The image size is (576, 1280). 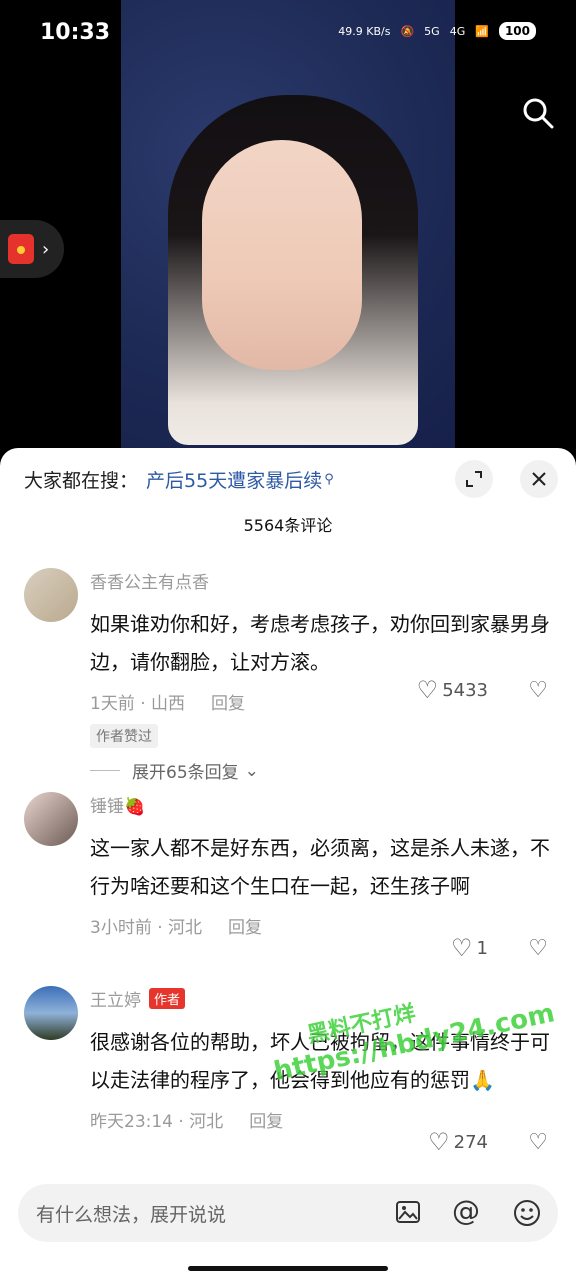 I want to click on wifi-icon: 📶, so click(x=482, y=31).